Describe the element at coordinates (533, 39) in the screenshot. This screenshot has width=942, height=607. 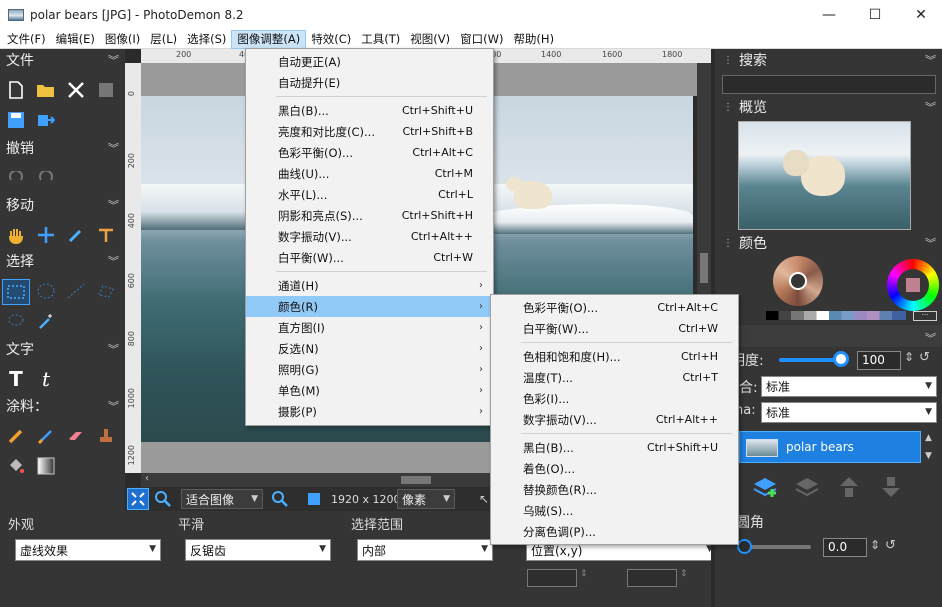
I see `menu-help: 帮助(H)` at that location.